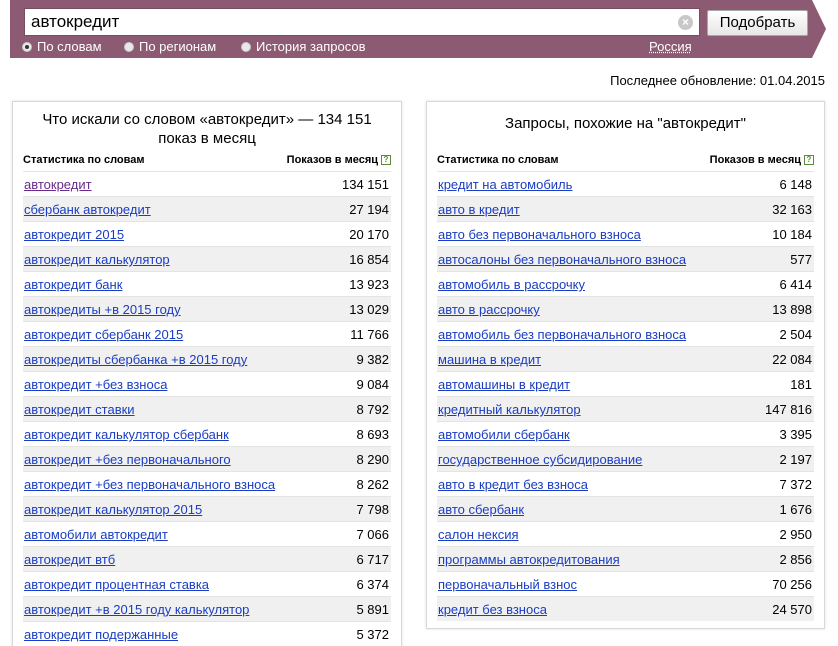  What do you see at coordinates (170, 46) in the screenshot?
I see `radio-by-regions: По регионам` at bounding box center [170, 46].